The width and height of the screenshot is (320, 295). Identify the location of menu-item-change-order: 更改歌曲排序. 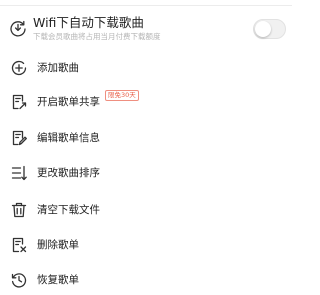
(146, 173).